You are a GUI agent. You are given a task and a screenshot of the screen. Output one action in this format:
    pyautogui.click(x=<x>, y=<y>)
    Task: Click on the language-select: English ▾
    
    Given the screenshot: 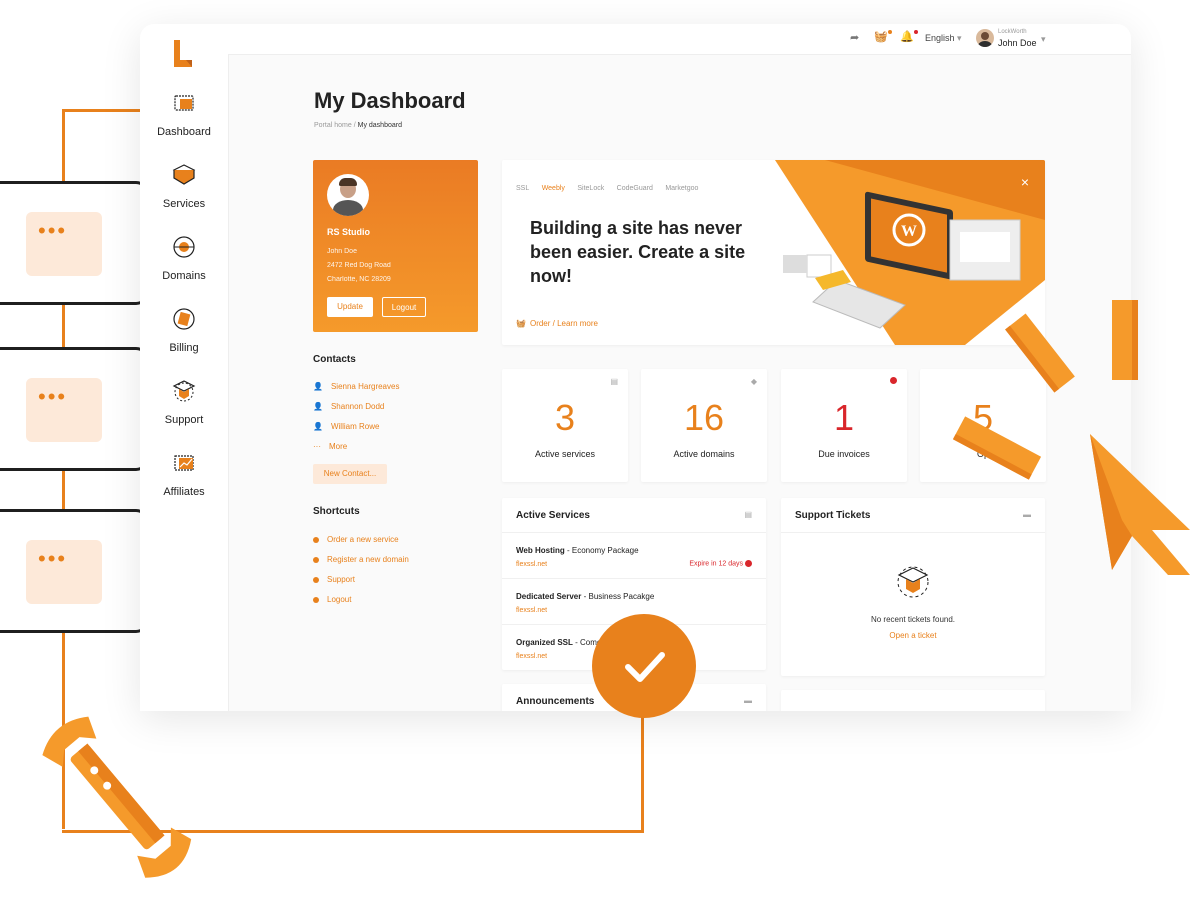 What is the action you would take?
    pyautogui.click(x=943, y=38)
    